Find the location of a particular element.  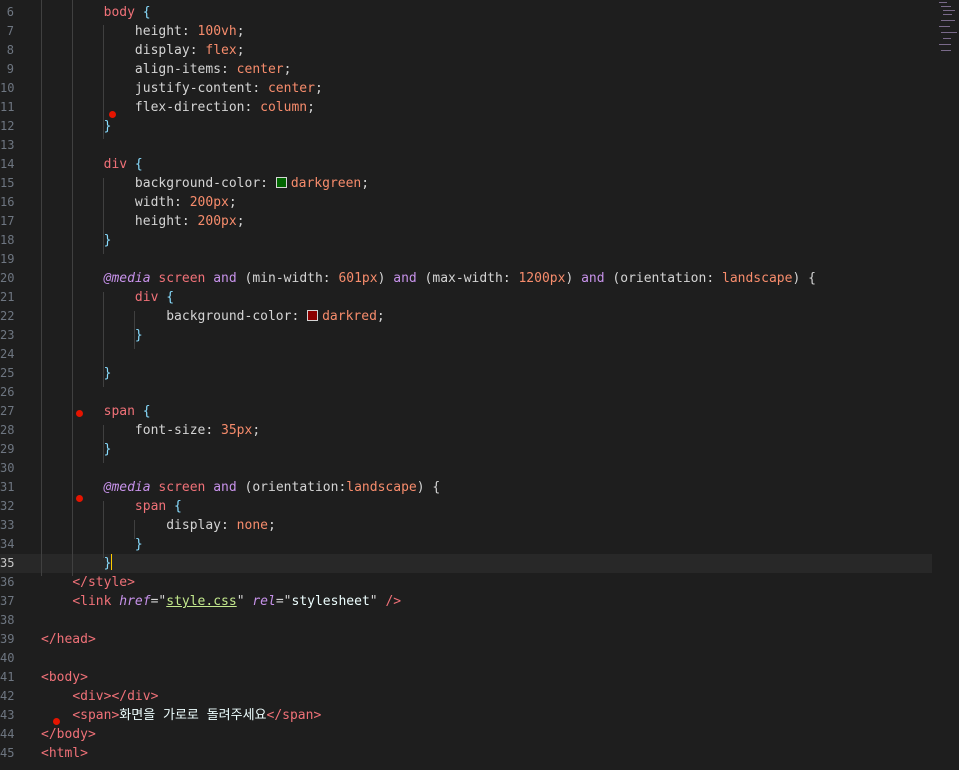

line-number: 7 is located at coordinates (10, 31).